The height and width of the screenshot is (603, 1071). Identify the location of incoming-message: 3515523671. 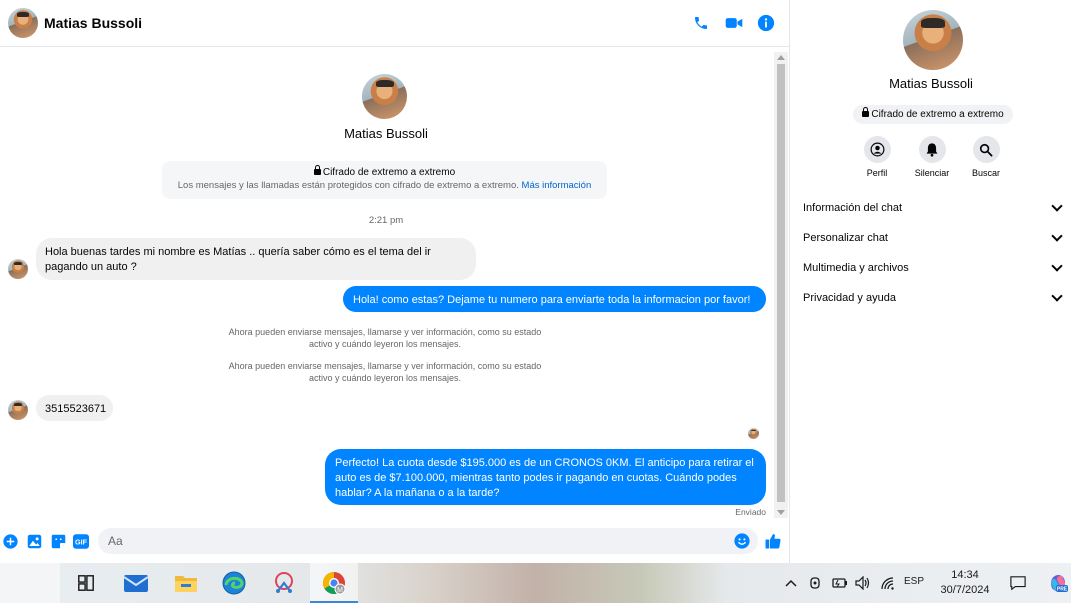
(74, 408).